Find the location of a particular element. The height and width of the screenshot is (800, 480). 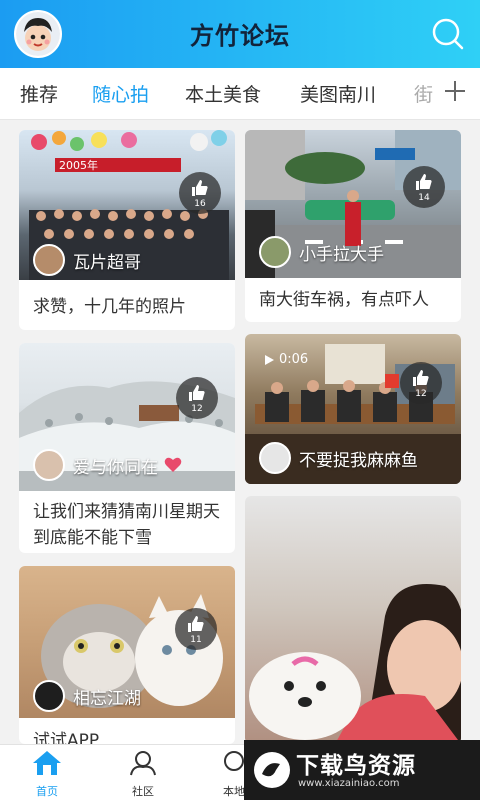

app-header: 方竹论坛 is located at coordinates (240, 34).